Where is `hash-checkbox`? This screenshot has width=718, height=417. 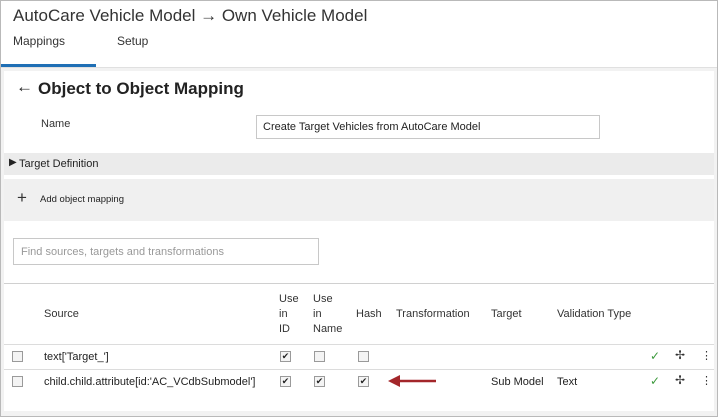 hash-checkbox is located at coordinates (363, 356).